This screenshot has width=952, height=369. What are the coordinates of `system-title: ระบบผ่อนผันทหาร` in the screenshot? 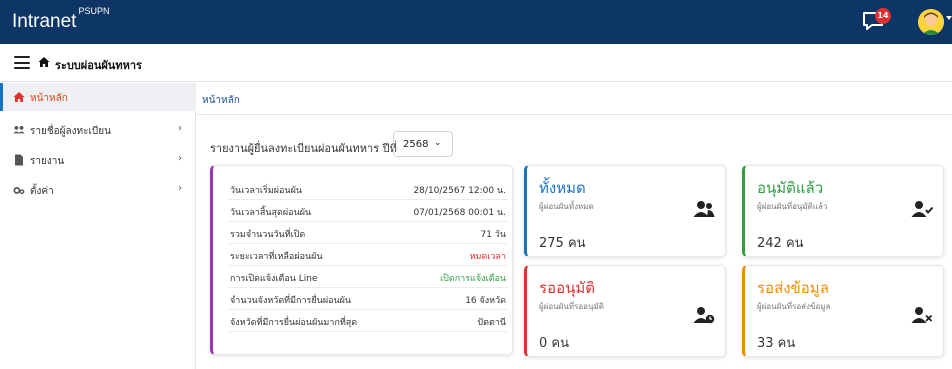 It's located at (98, 65).